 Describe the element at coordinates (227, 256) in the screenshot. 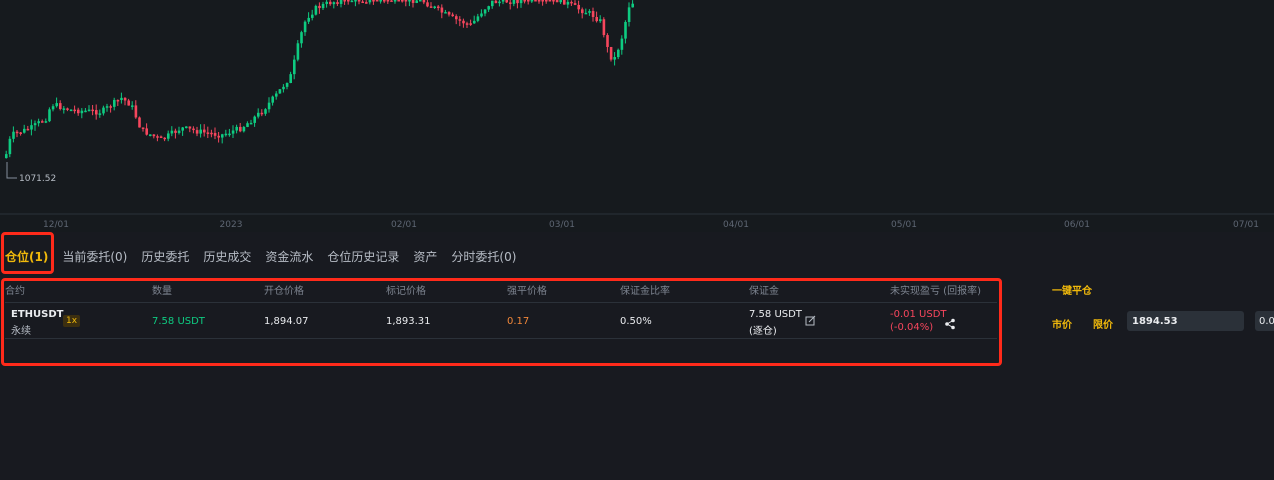

I see `tab-trade-history: 历史成交` at that location.